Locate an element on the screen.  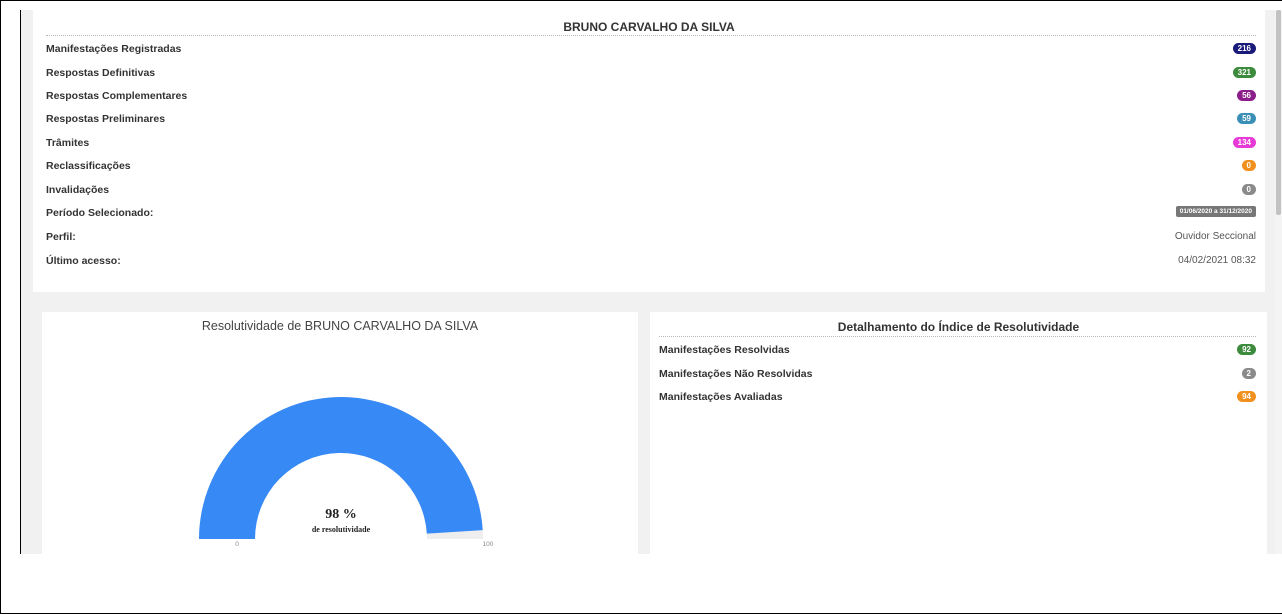
profile-value: Ouvidor Seccional is located at coordinates (1215, 236).